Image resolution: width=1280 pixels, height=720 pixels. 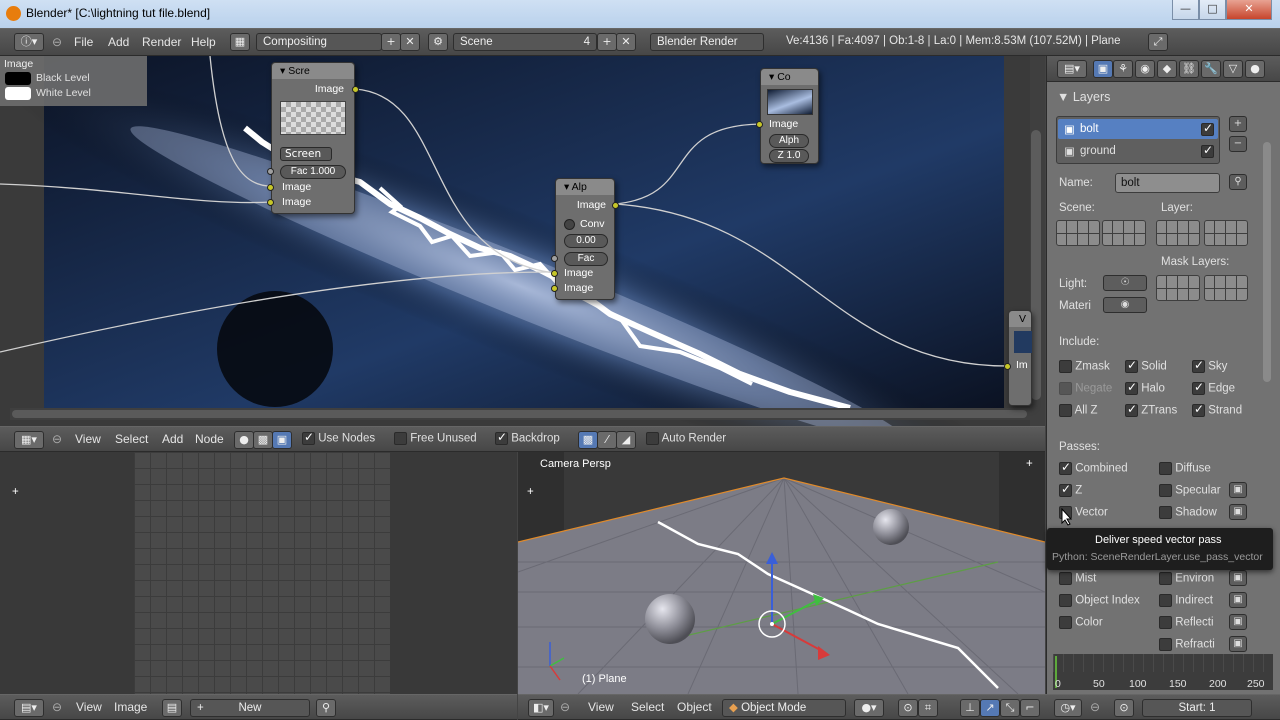 What do you see at coordinates (313, 172) in the screenshot?
I see `fac-field: Fac 1.000` at bounding box center [313, 172].